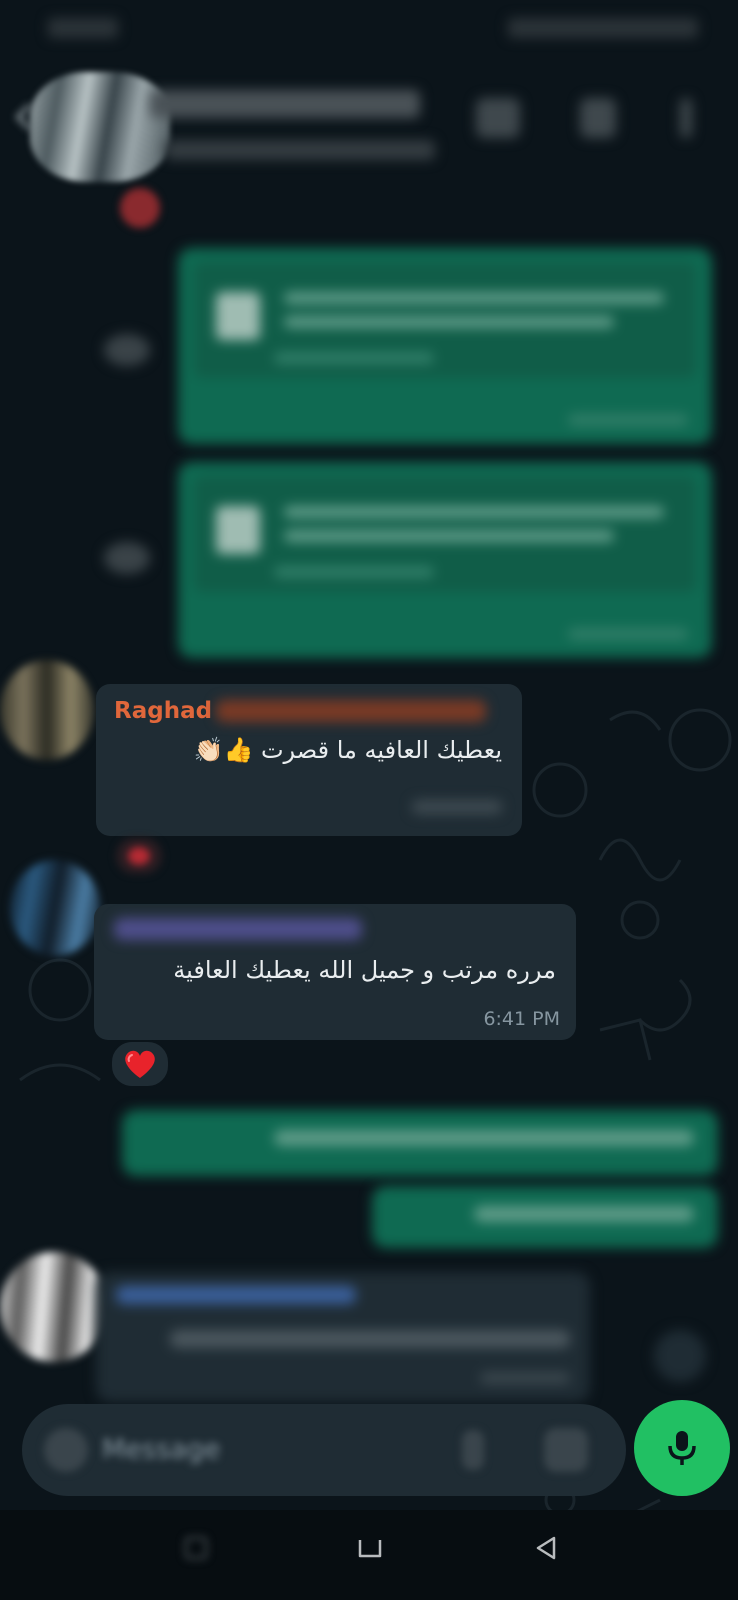 This screenshot has width=738, height=1600. Describe the element at coordinates (364, 970) in the screenshot. I see `message-text: مرره مرتب و جميل الله يعطيك العافية` at that location.